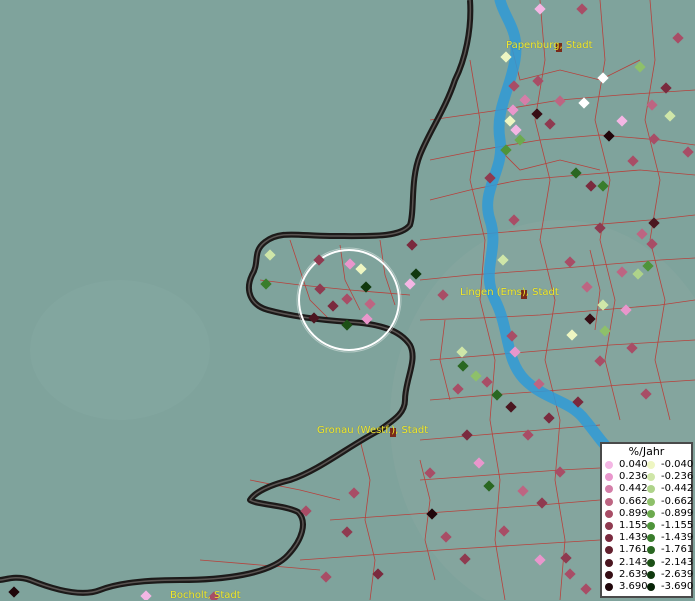 Image resolution: width=695 pixels, height=601 pixels. What do you see at coordinates (373, 430) in the screenshot?
I see `city-label-gronau: Gronau (Westf.), Stadt` at bounding box center [373, 430].